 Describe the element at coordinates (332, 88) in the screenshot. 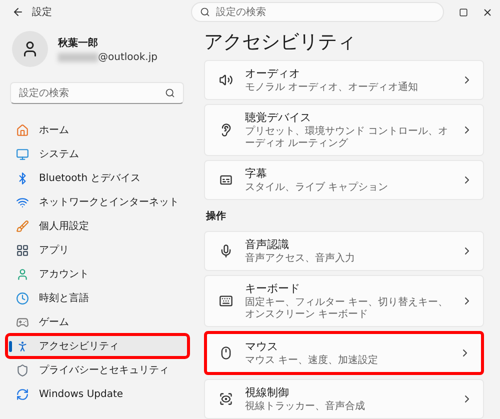

I see `card-subtitle: モノラル オーディオ、オーディオ通知` at that location.